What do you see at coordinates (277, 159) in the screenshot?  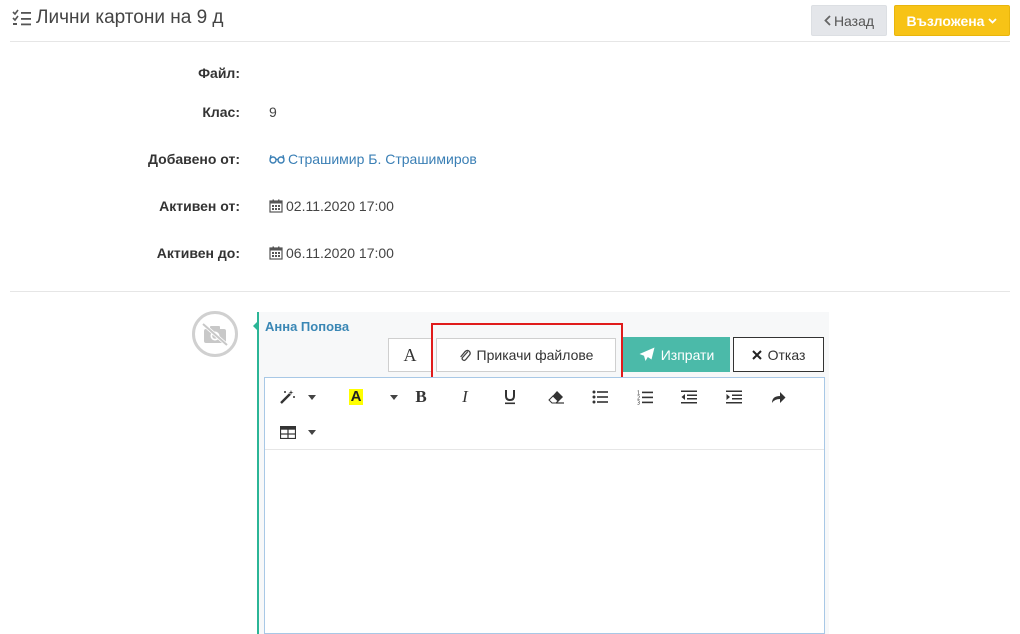 I see `glasses-icon` at bounding box center [277, 159].